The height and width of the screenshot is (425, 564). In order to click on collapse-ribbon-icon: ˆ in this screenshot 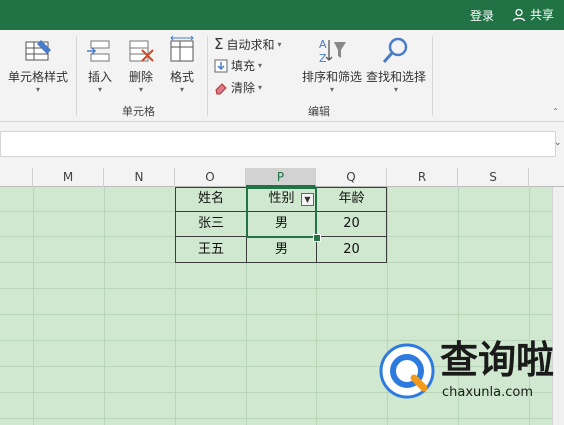, I will do `click(555, 113)`.